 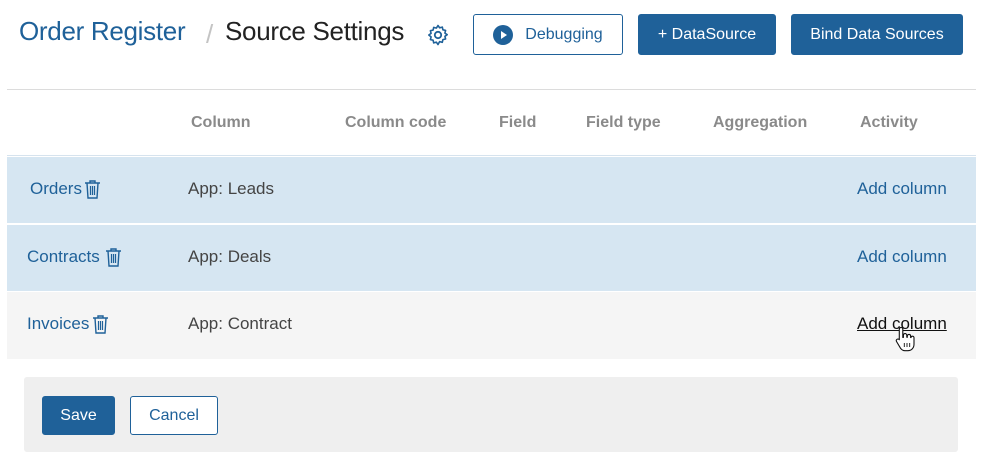 I want to click on column-header-aggregation: Aggregation, so click(x=760, y=122).